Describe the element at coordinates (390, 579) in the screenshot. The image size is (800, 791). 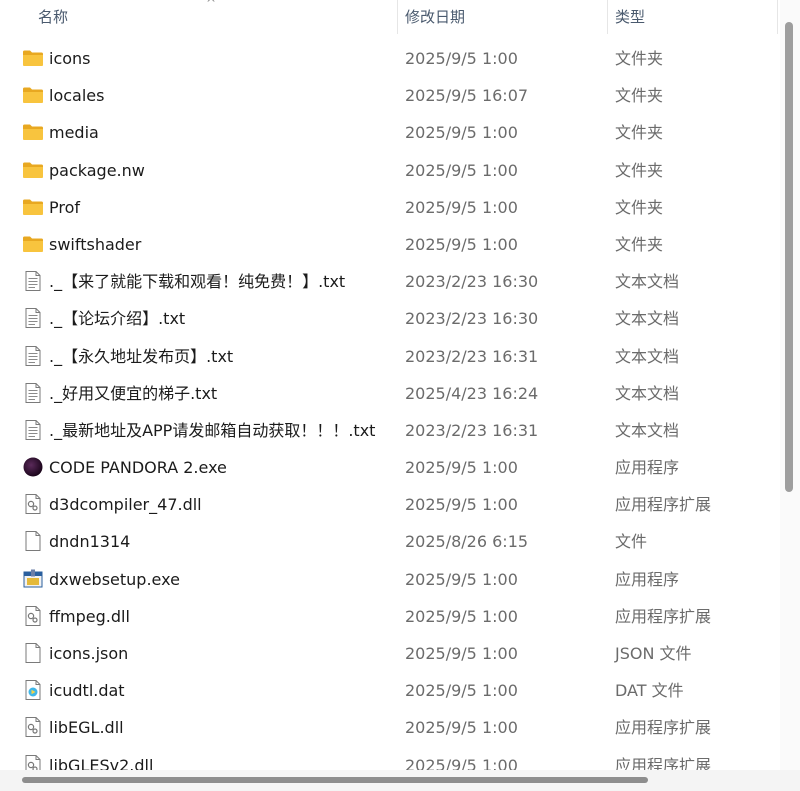
I see `file-row: dxwebsetup.exe 2025/9/5 1:00 应用程序` at that location.